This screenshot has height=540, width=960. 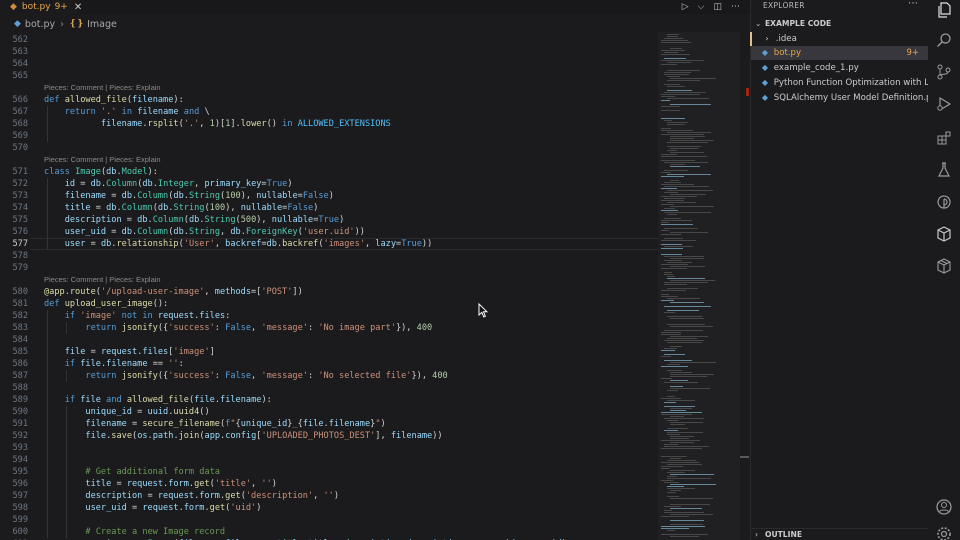 I want to click on code-line: 569, so click(x=329, y=136).